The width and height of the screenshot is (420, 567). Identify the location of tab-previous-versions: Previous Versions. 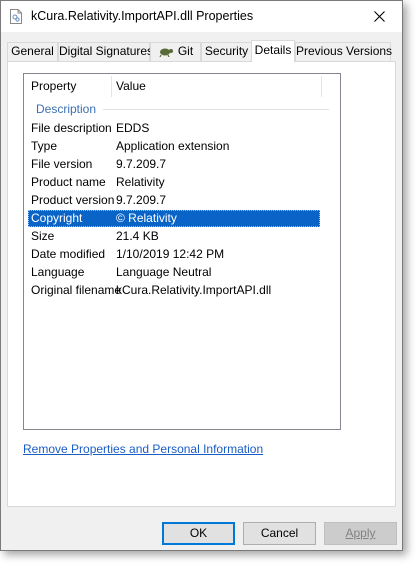
(343, 51).